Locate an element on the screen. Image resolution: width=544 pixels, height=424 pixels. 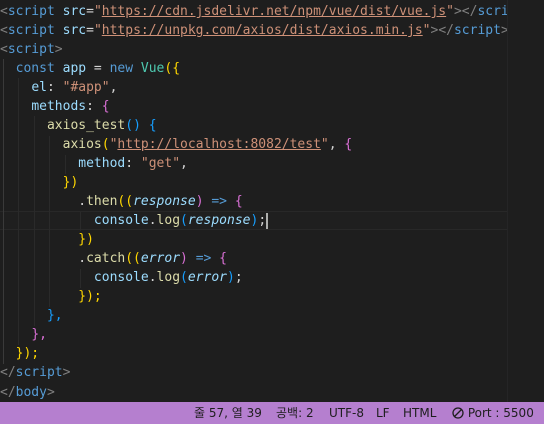
live-server-port: Port : 5500 is located at coordinates (493, 413).